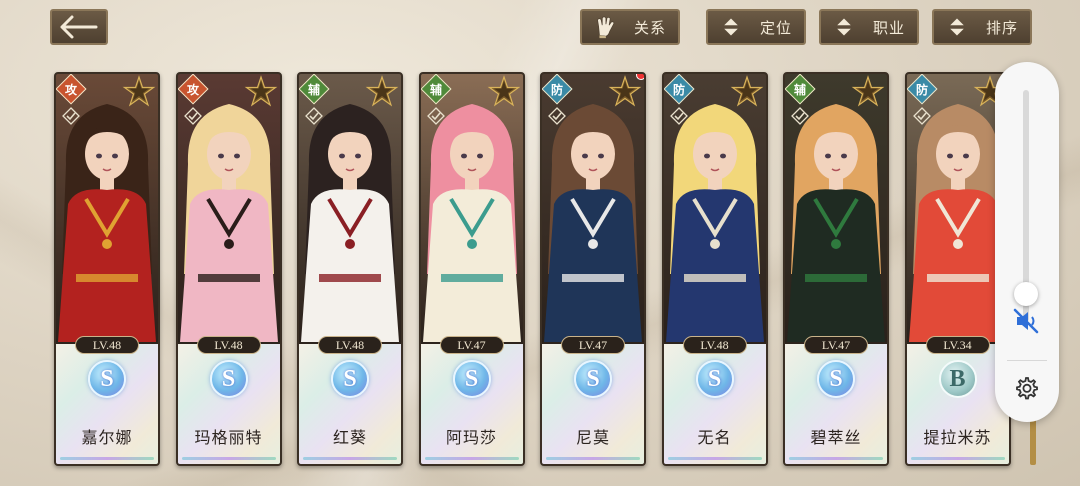 Image resolution: width=1080 pixels, height=486 pixels. I want to click on character-name: 尼莫, so click(592, 437).